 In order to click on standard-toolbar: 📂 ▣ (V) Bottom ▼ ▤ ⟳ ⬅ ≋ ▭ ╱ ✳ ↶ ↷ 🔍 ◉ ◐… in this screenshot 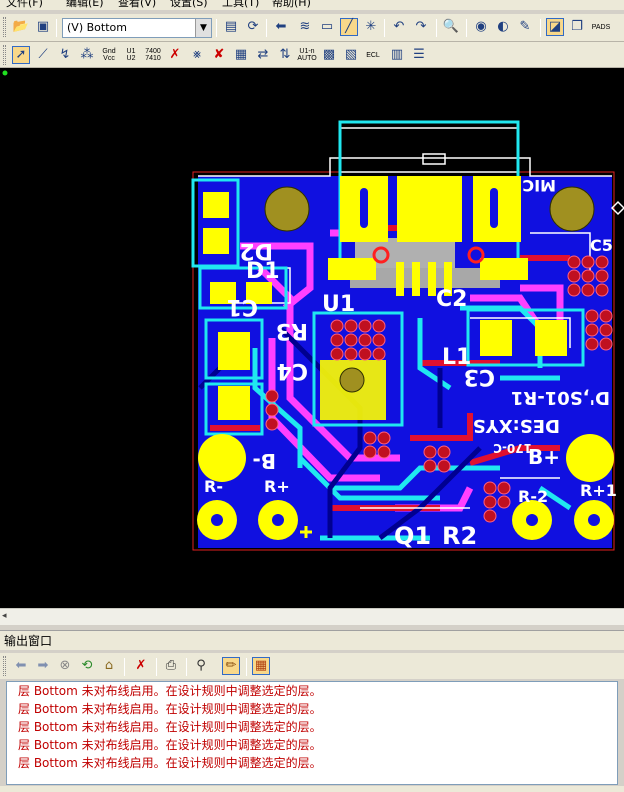, I will do `click(312, 28)`.